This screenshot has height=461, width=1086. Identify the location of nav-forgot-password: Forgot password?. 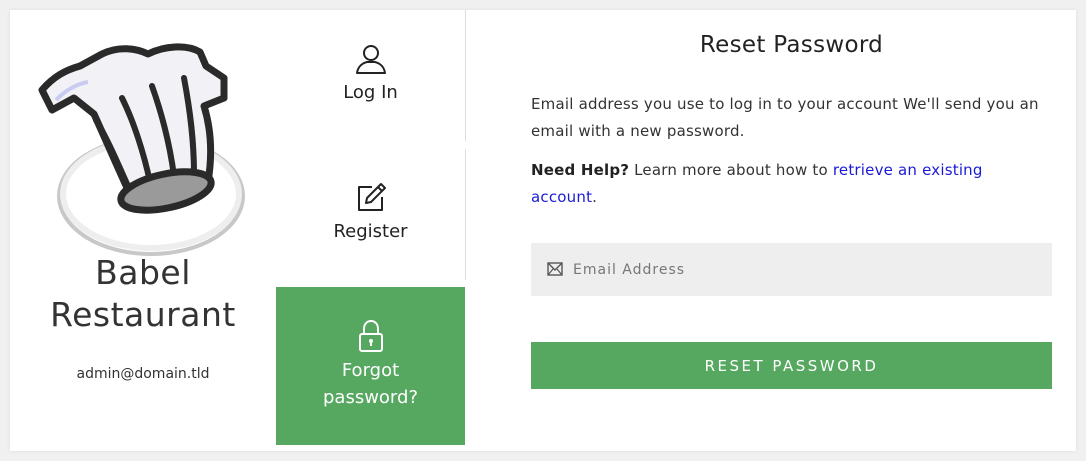
(370, 366).